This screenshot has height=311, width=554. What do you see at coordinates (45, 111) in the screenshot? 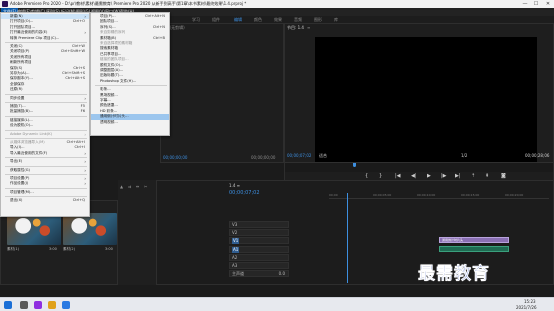
I see `file-menu-item: 批量捕捉(B)... F6` at bounding box center [45, 111].